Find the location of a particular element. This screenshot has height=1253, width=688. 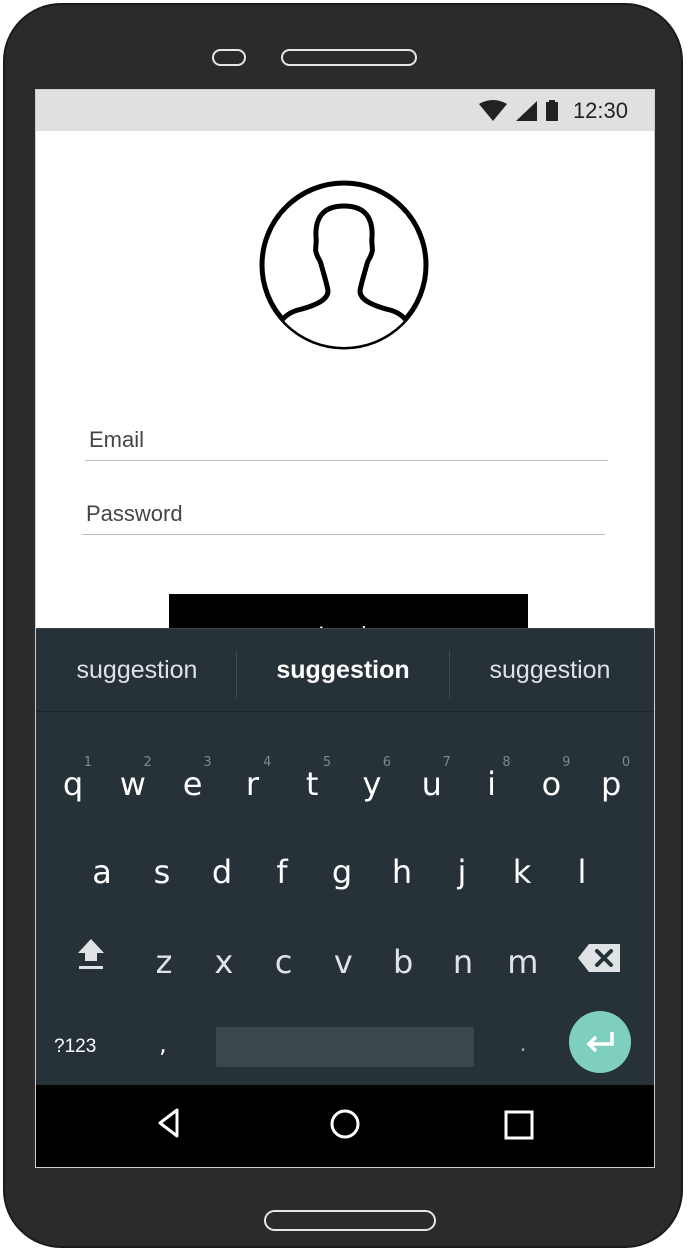

key-number-hint: 6 is located at coordinates (386, 762).